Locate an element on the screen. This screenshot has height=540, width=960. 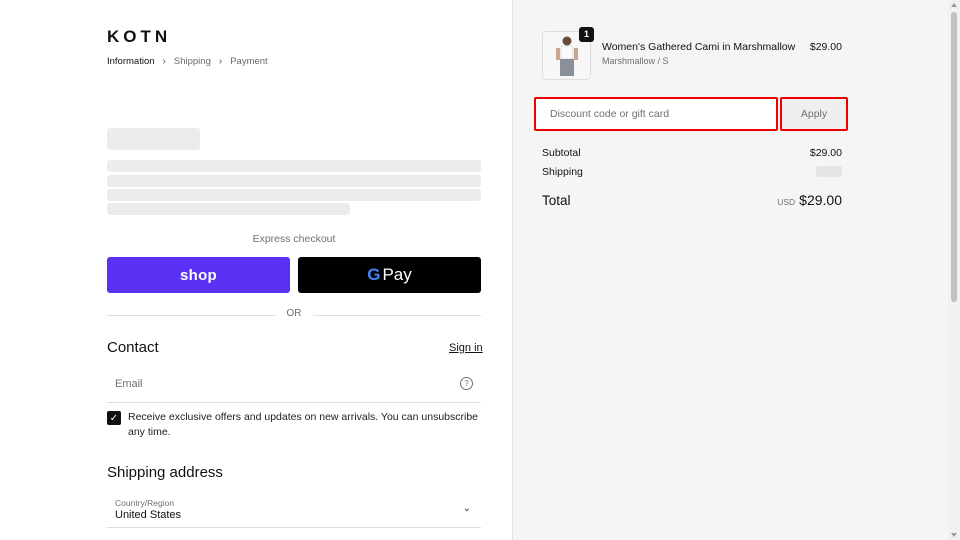
total-label: Total is located at coordinates (556, 200).